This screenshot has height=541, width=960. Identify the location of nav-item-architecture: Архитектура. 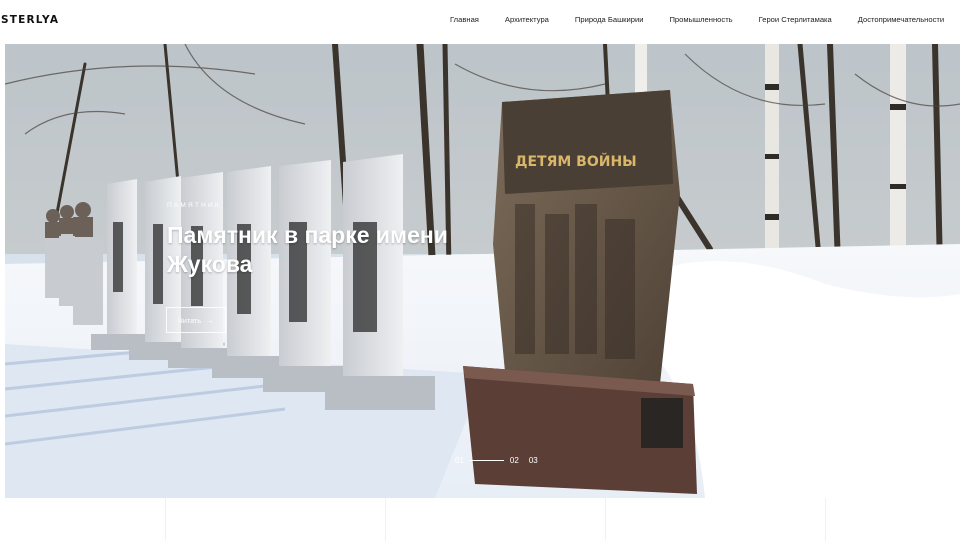
(527, 19).